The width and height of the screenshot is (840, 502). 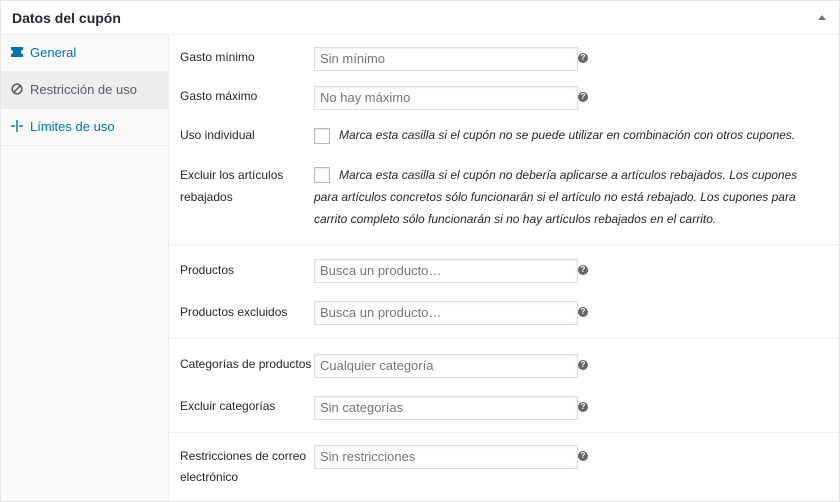 I want to click on maximum-spend-input, so click(x=446, y=98).